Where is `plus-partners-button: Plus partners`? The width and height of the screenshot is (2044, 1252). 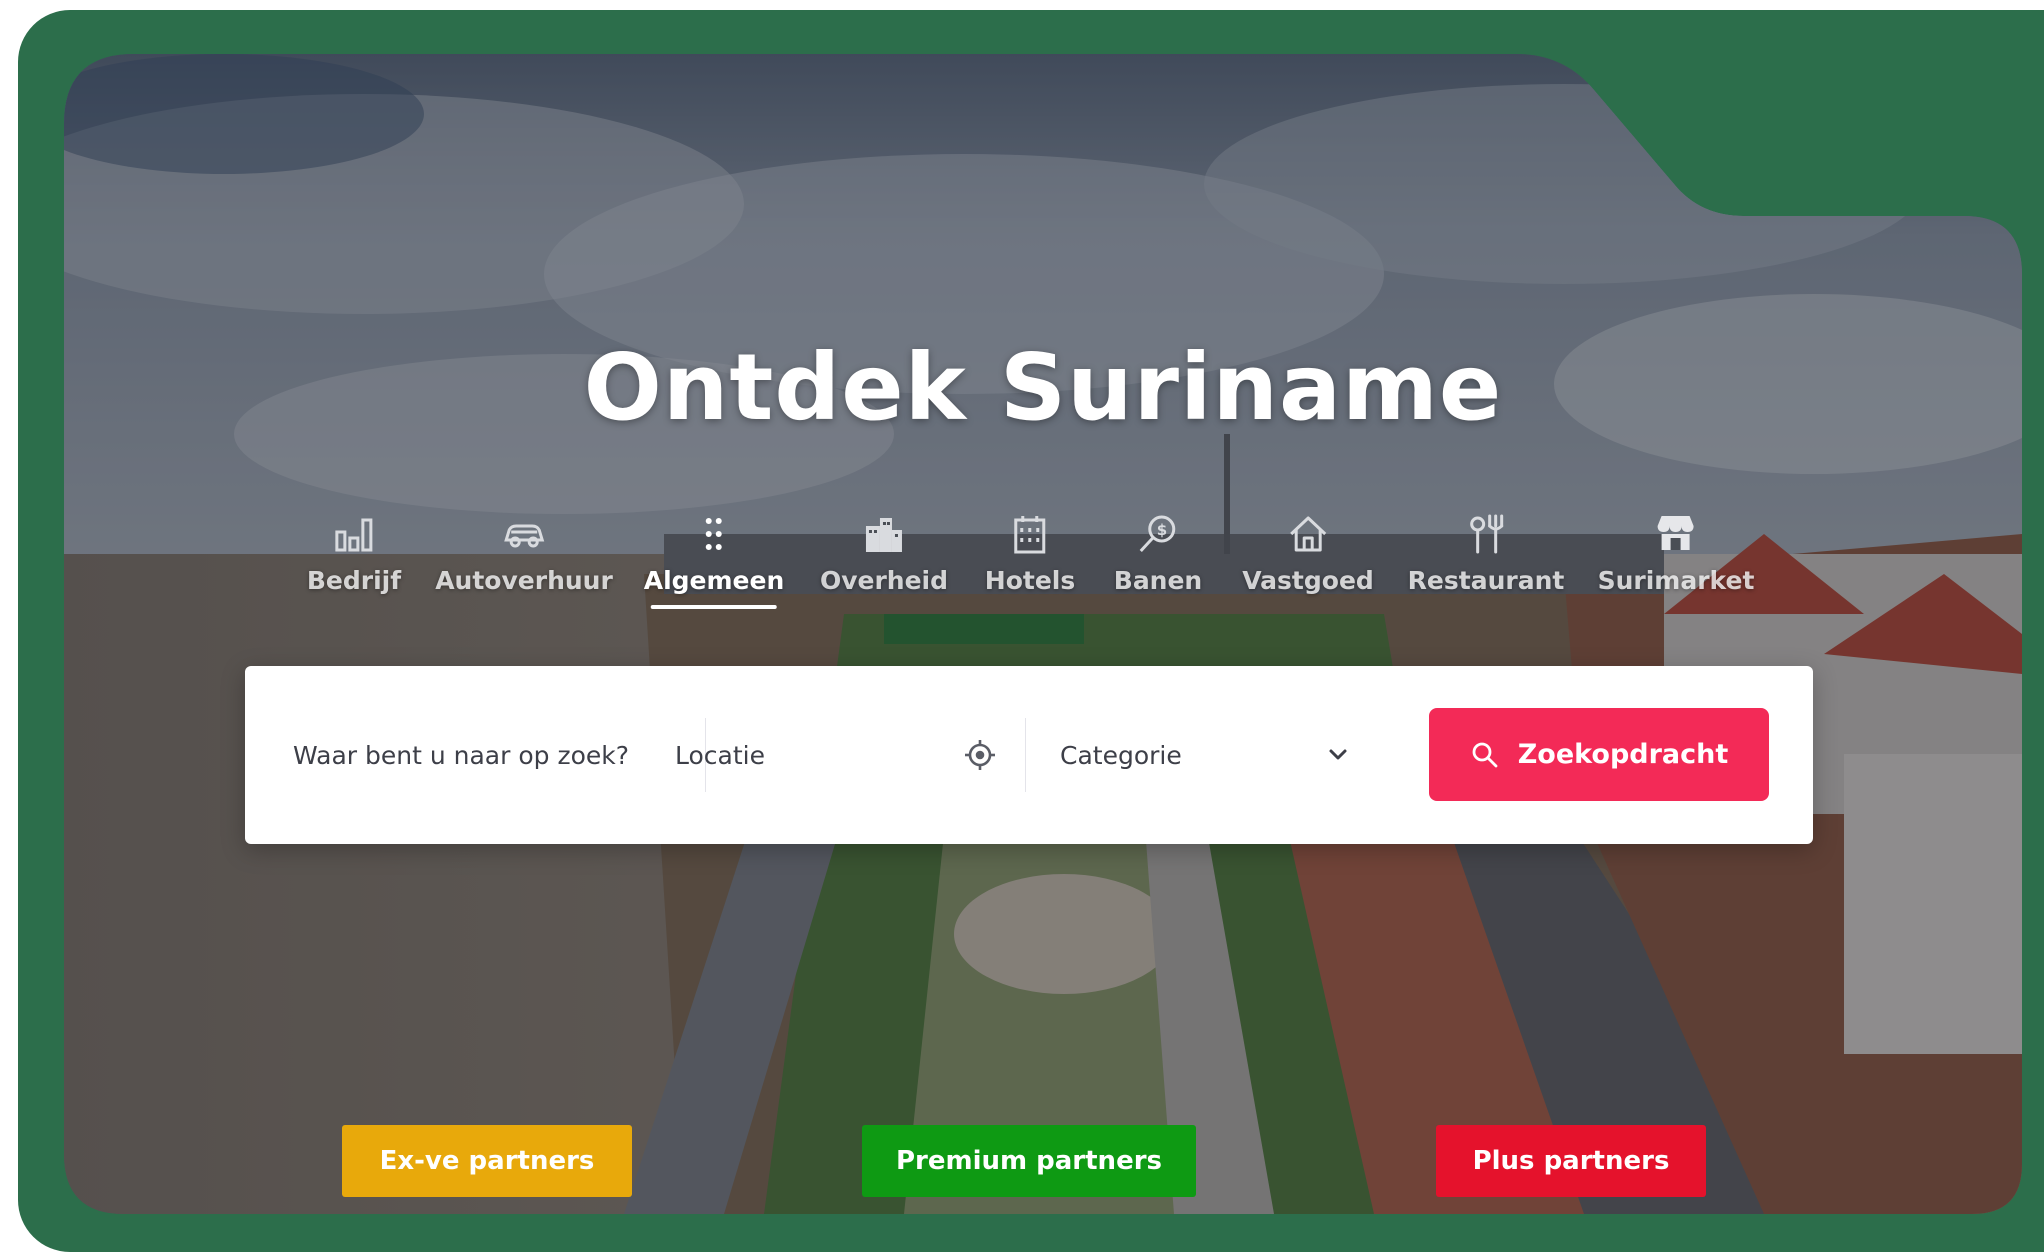 plus-partners-button: Plus partners is located at coordinates (1571, 1161).